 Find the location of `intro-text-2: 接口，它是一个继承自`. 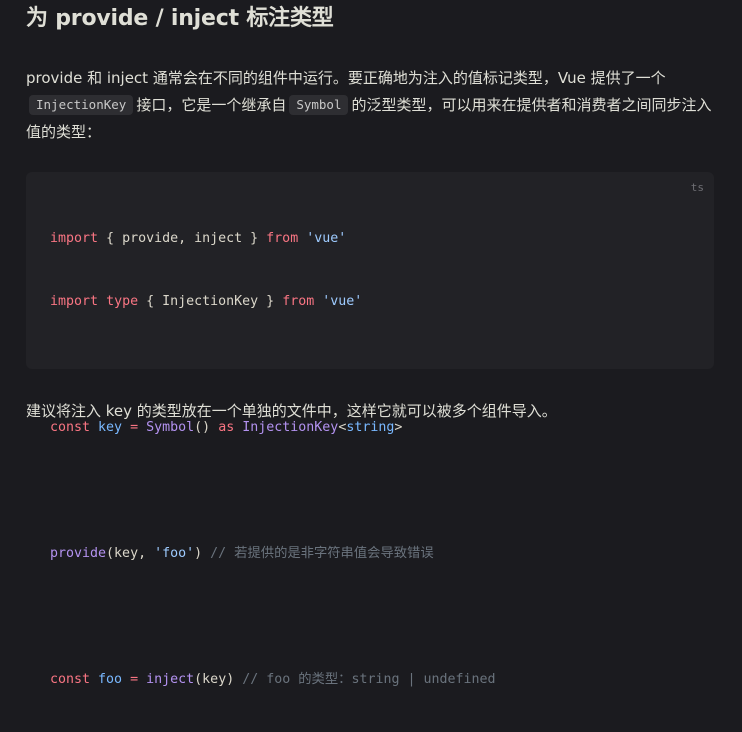

intro-text-2: 接口，它是一个继承自 is located at coordinates (211, 105).